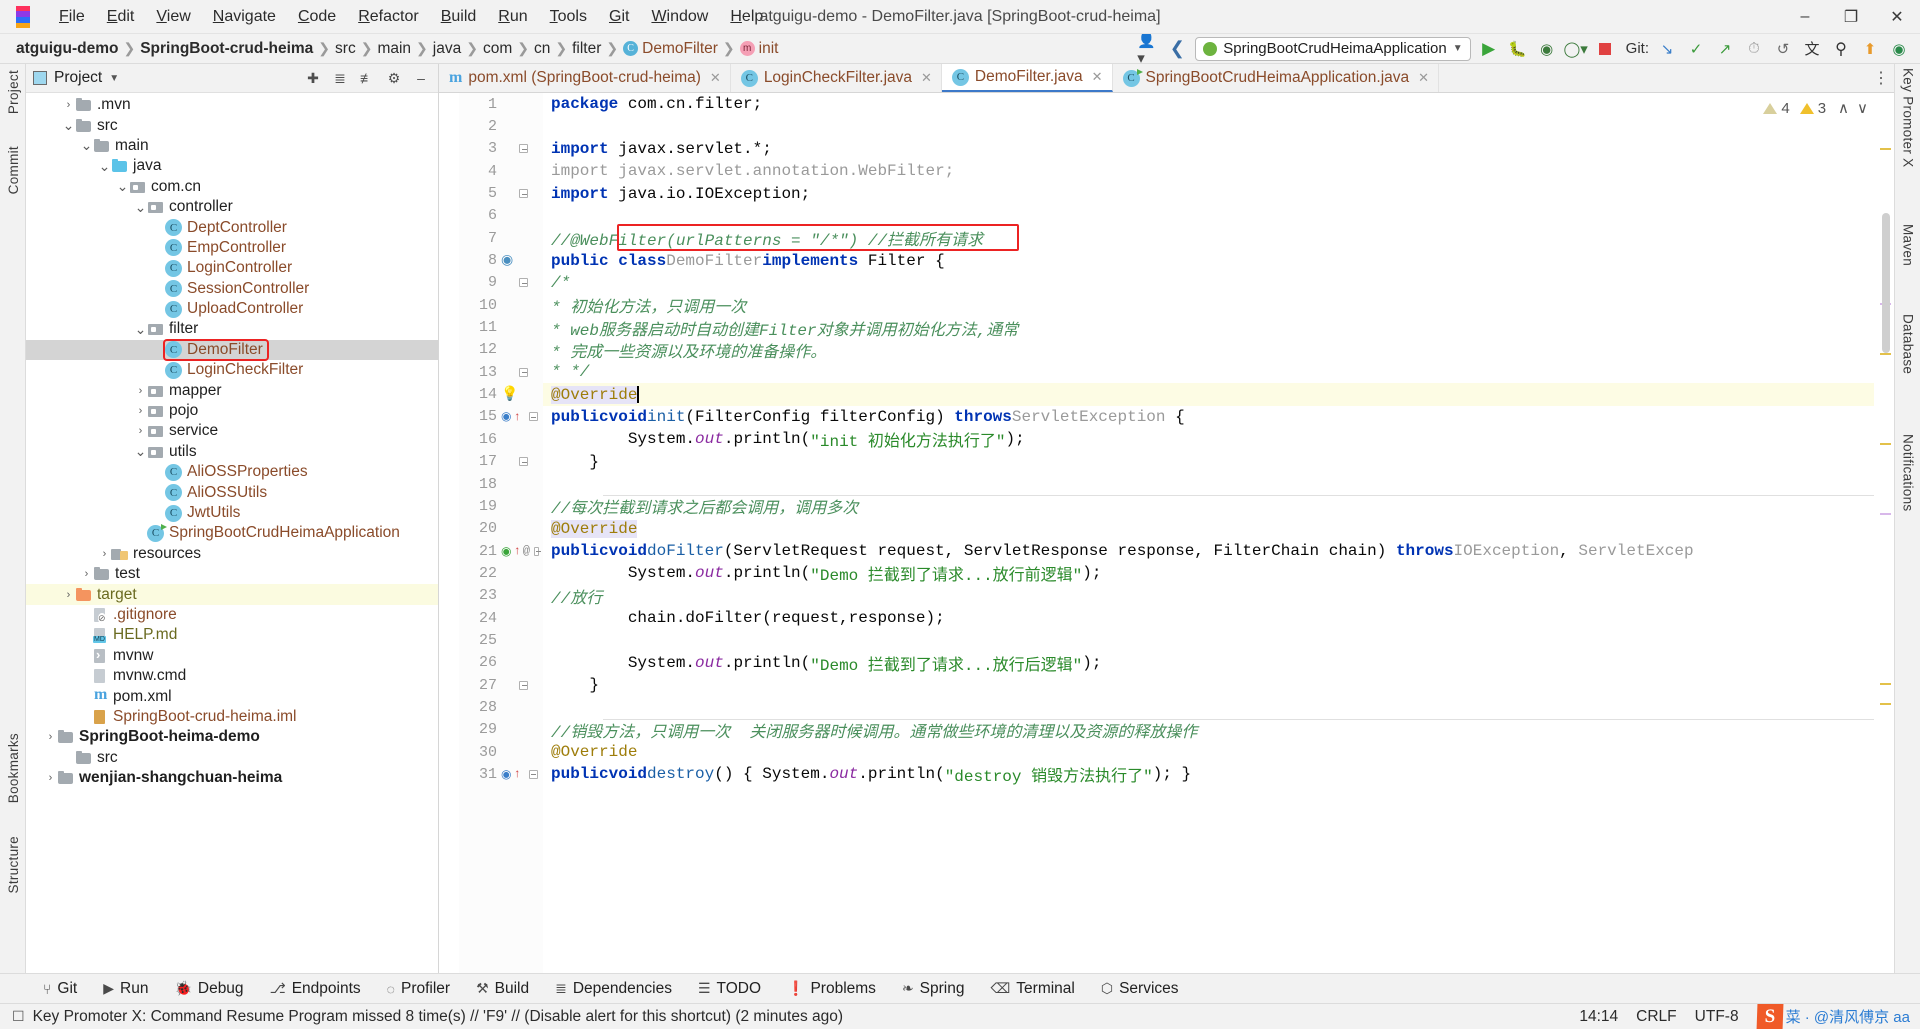 This screenshot has width=1920, height=1029. What do you see at coordinates (1208, 685) in the screenshot?
I see `code-line-27: }` at bounding box center [1208, 685].